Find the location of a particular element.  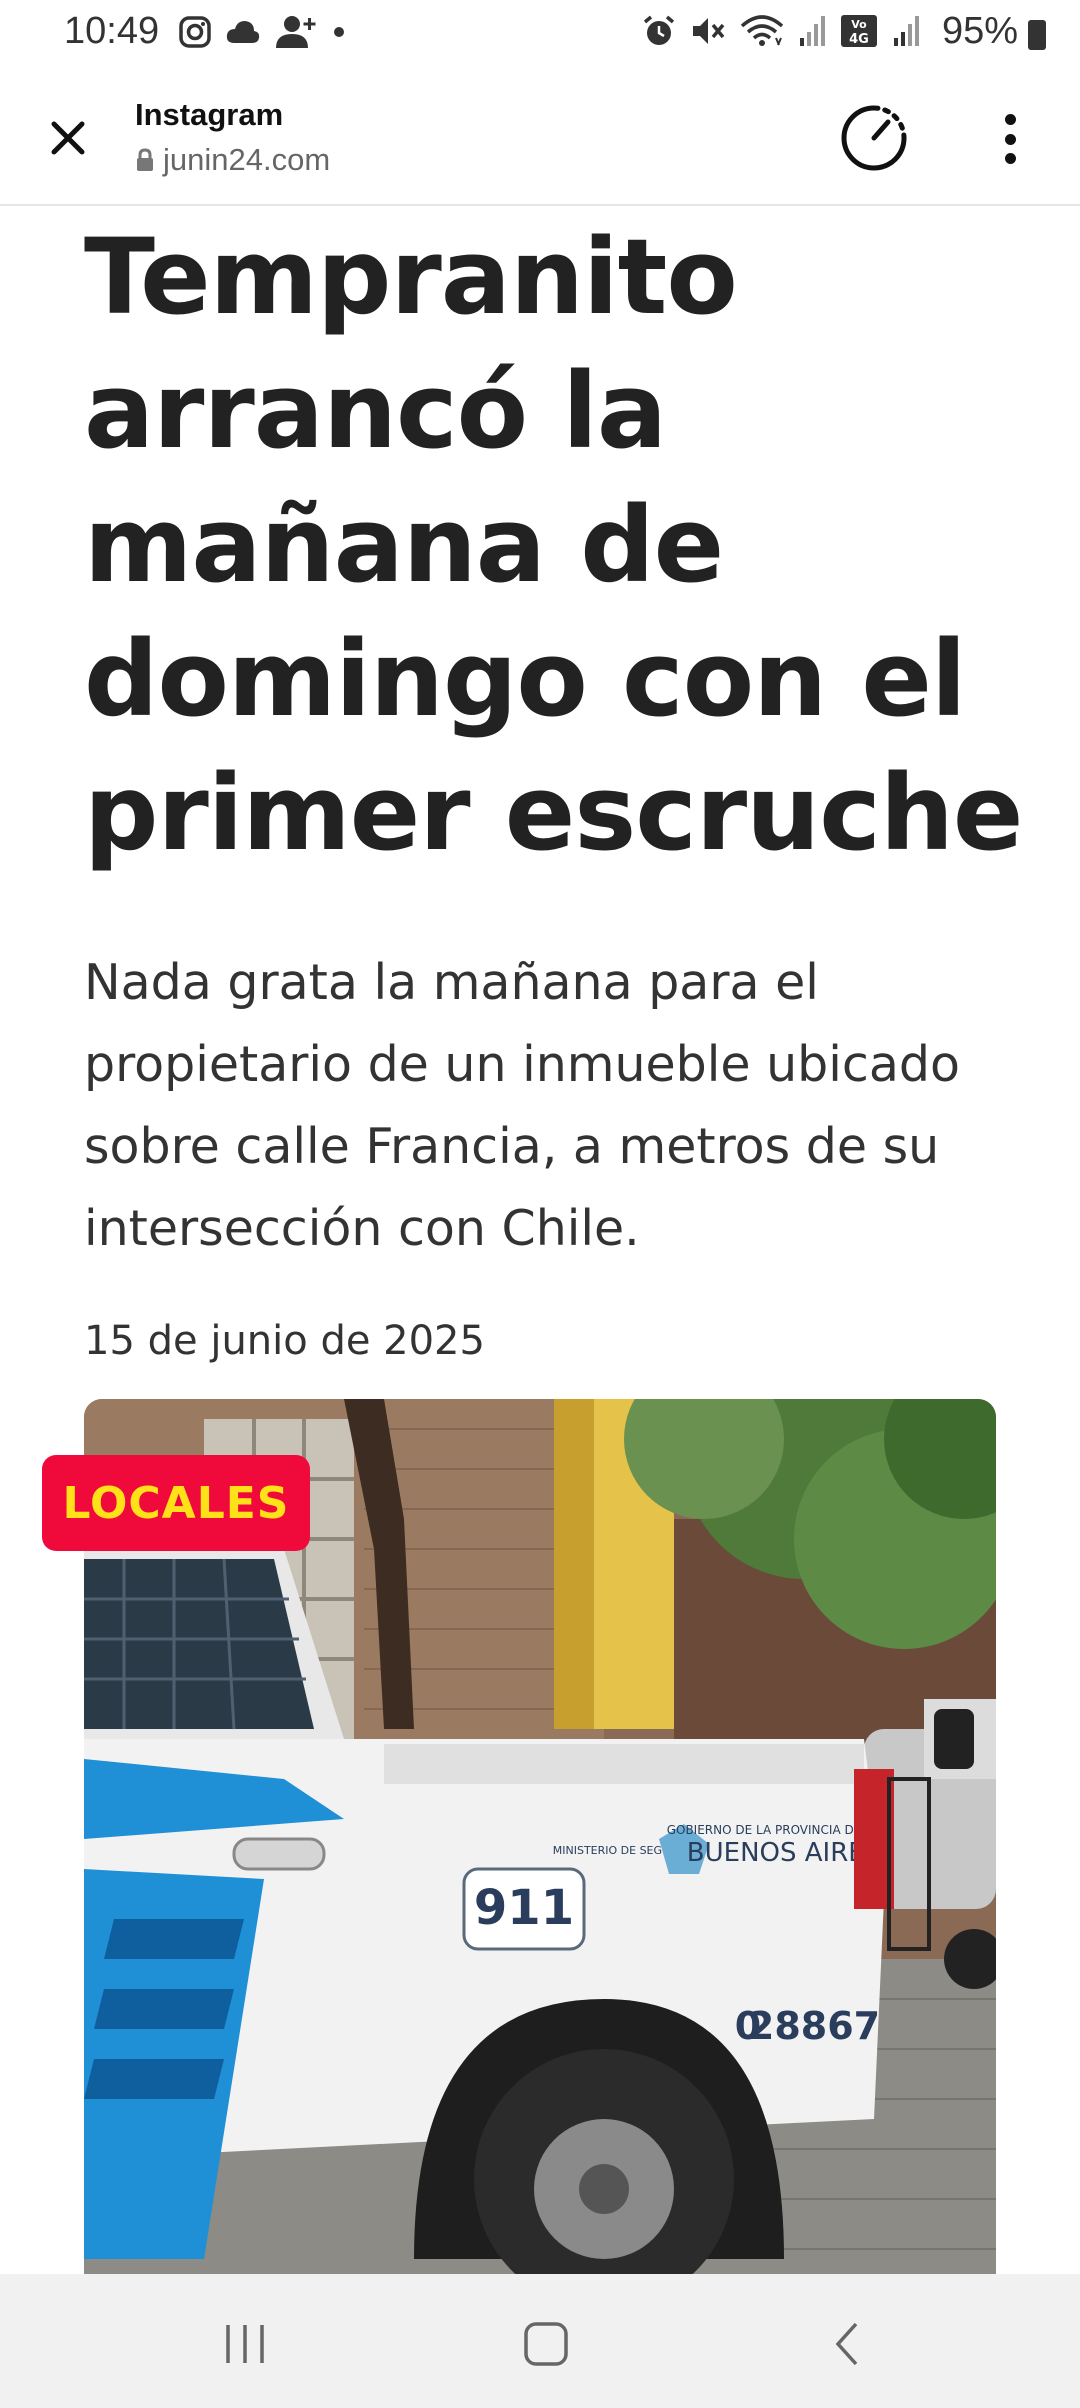

person-add-icon is located at coordinates (296, 32).